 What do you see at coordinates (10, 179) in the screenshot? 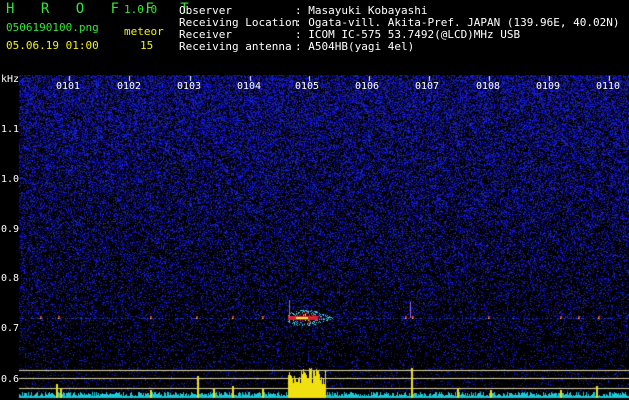
I see `freq-tick-1-0: 1.0` at bounding box center [10, 179].